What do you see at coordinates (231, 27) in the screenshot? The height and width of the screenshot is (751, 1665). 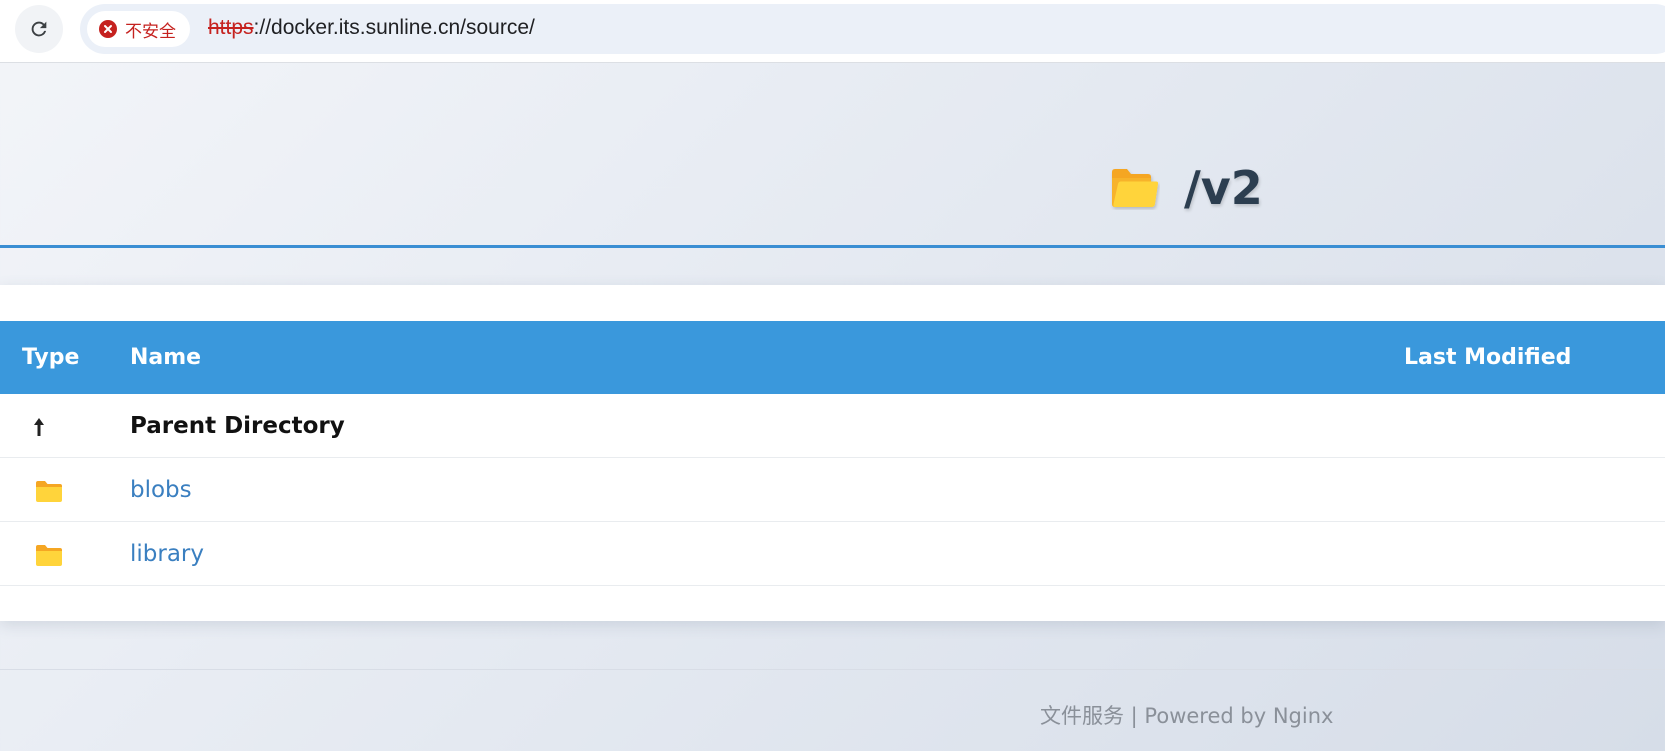 I see `url-scheme: https` at bounding box center [231, 27].